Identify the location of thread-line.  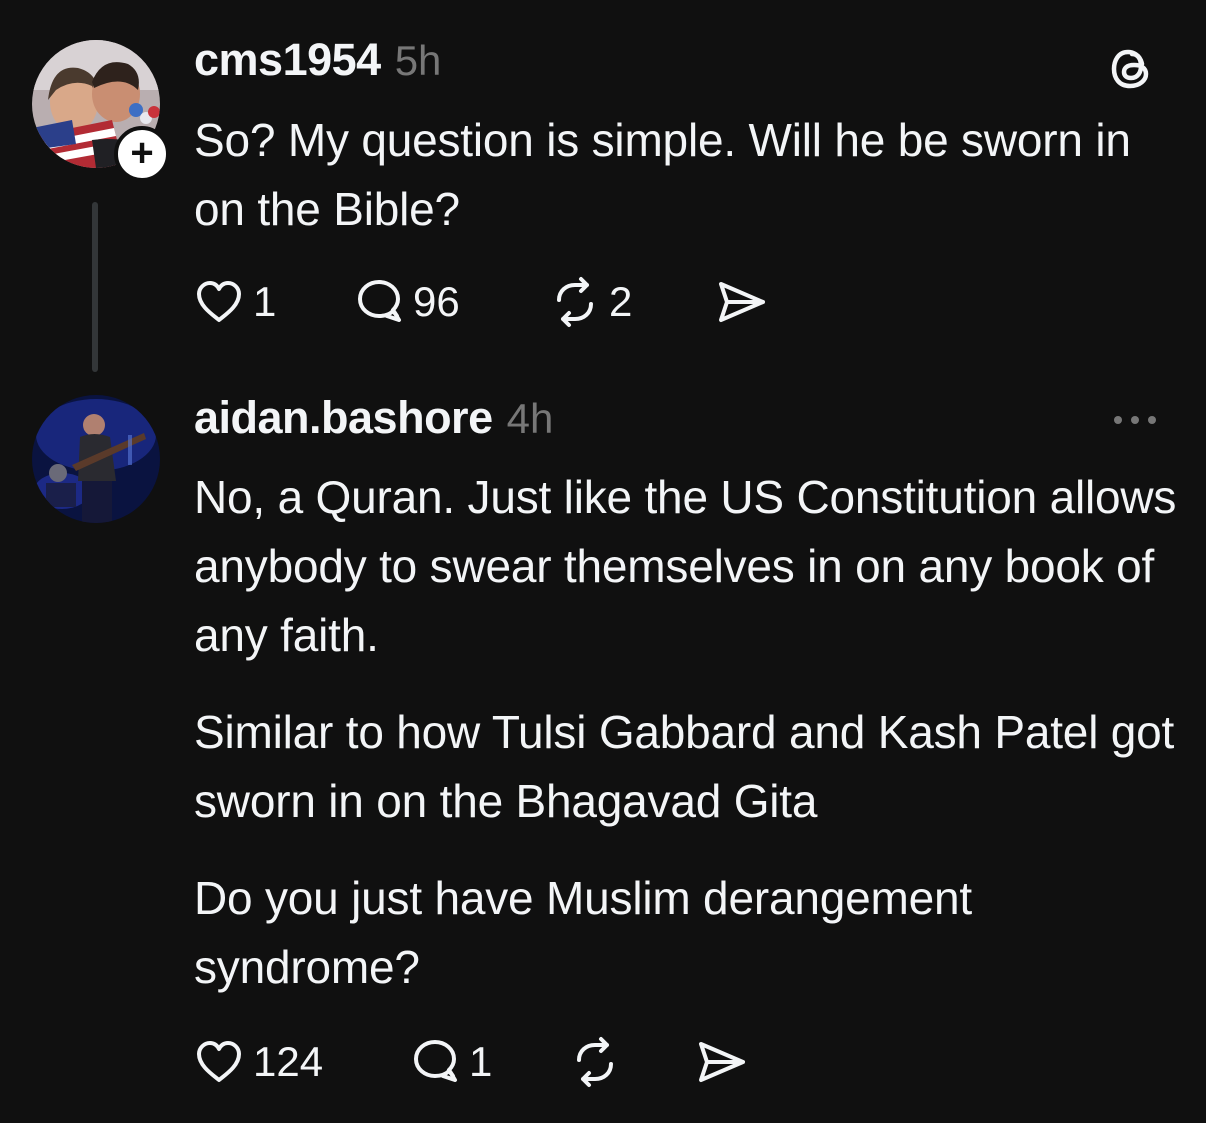
(95, 287).